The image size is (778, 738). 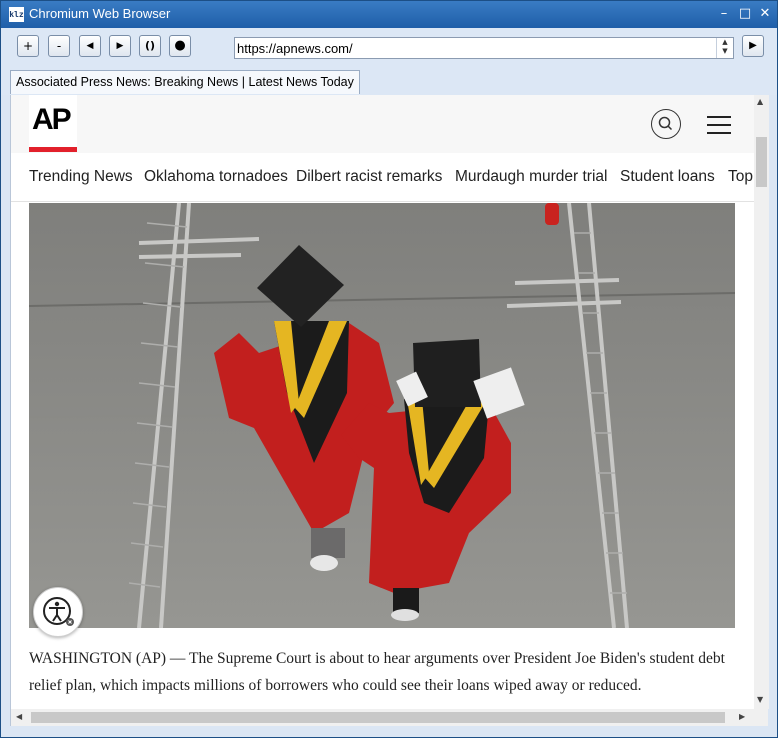 What do you see at coordinates (760, 101) in the screenshot?
I see `scroll-up-icon: ▲` at bounding box center [760, 101].